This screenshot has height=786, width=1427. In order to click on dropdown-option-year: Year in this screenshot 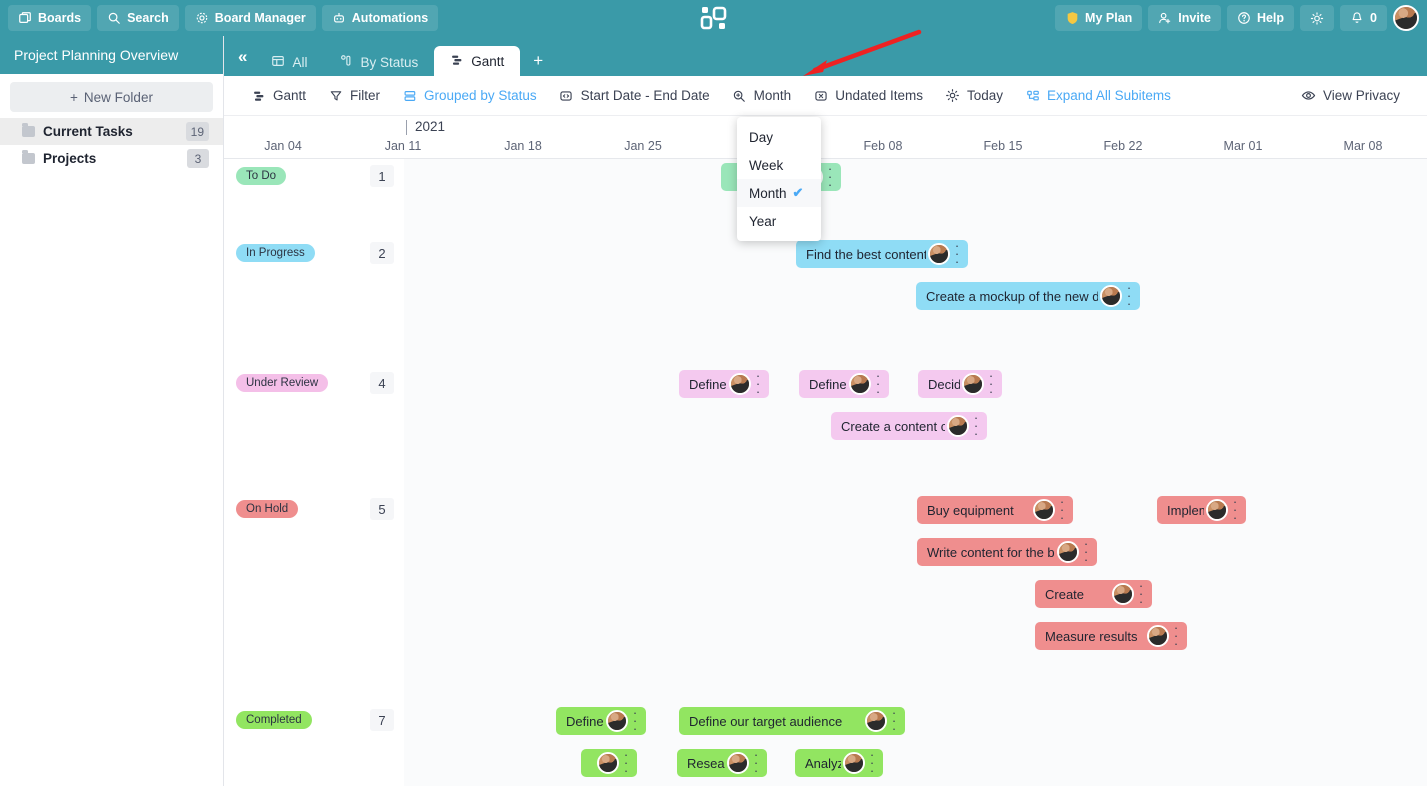, I will do `click(779, 221)`.